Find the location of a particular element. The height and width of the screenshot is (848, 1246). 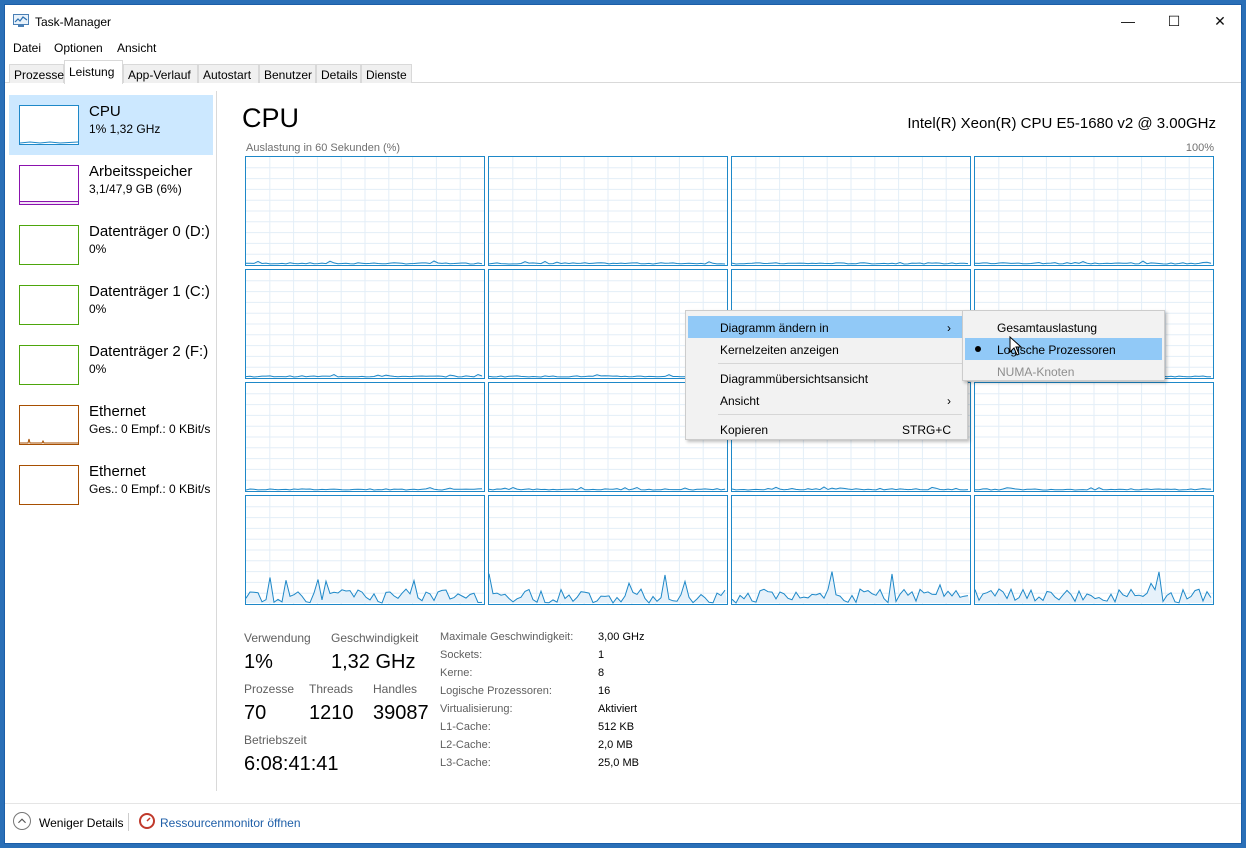

sidebar-item-disk-0: Datenträger 0 (D:) 0% is located at coordinates (111, 245).